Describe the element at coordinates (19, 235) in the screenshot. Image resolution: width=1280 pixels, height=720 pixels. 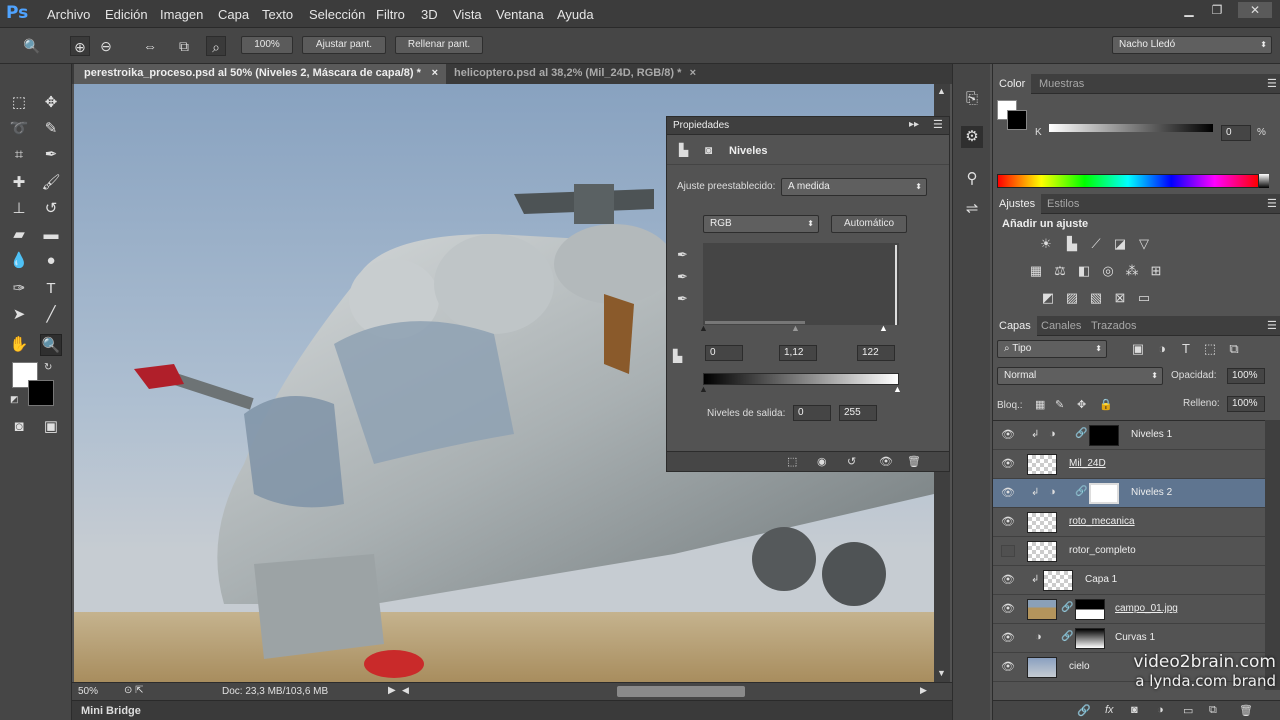
I see `eraser-icon: ▰` at that location.